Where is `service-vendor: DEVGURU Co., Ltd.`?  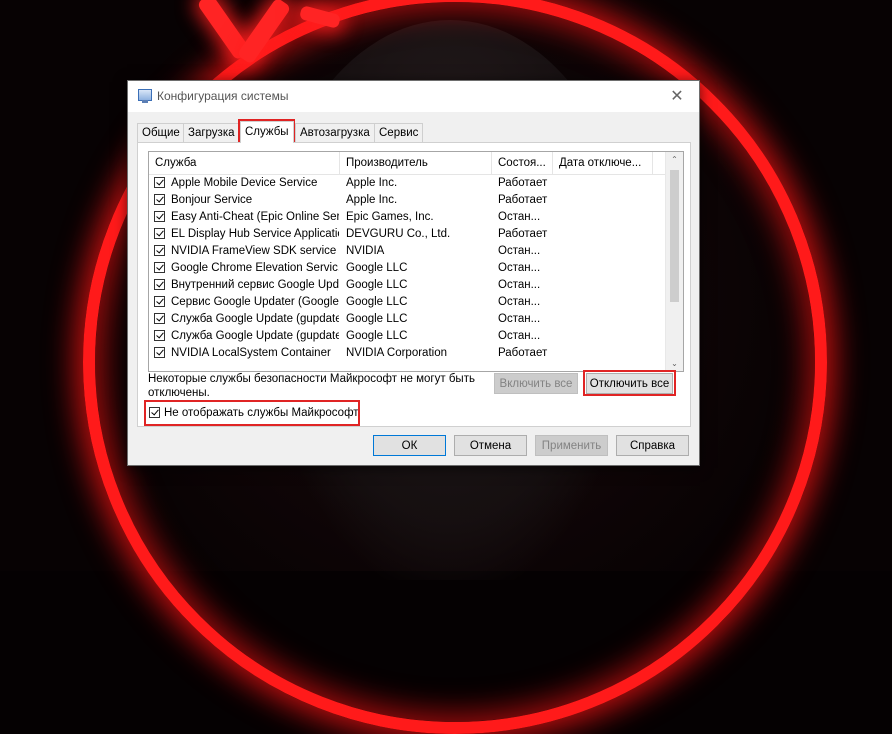 service-vendor: DEVGURU Co., Ltd. is located at coordinates (398, 234).